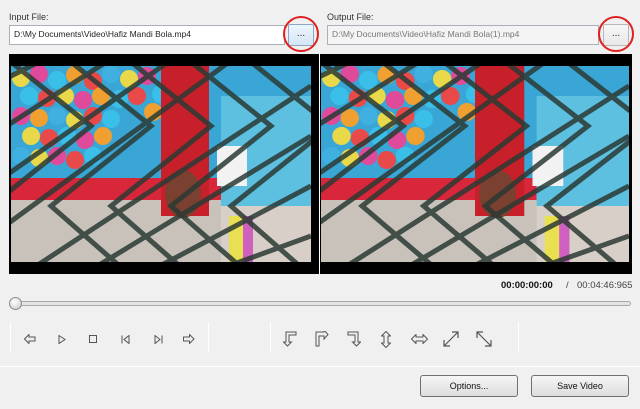 The width and height of the screenshot is (640, 409). Describe the element at coordinates (29, 17) in the screenshot. I see `input-file-label: Input File:` at that location.